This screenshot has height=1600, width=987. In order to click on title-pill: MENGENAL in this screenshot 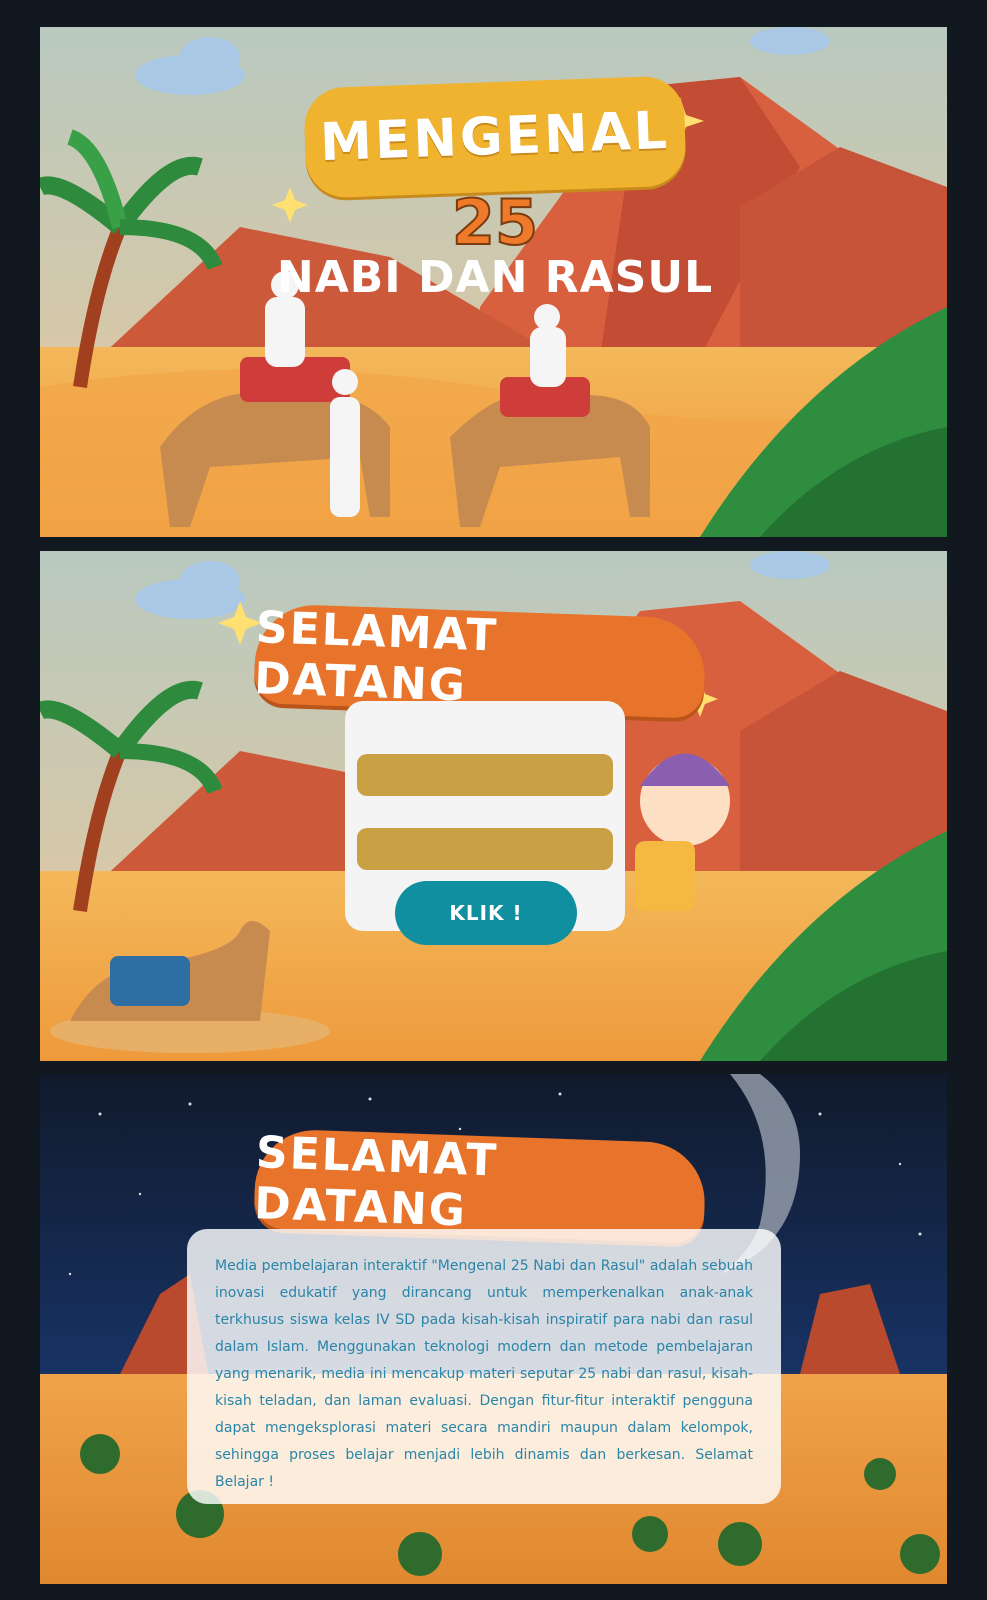, I will do `click(495, 137)`.